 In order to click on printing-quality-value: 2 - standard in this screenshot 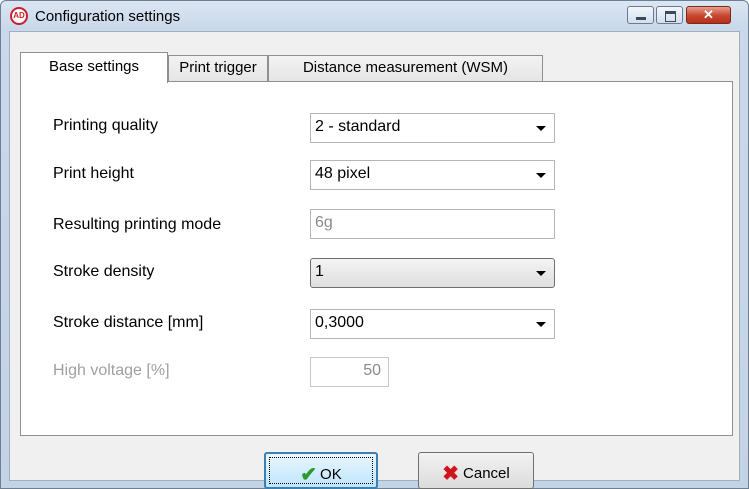, I will do `click(358, 126)`.